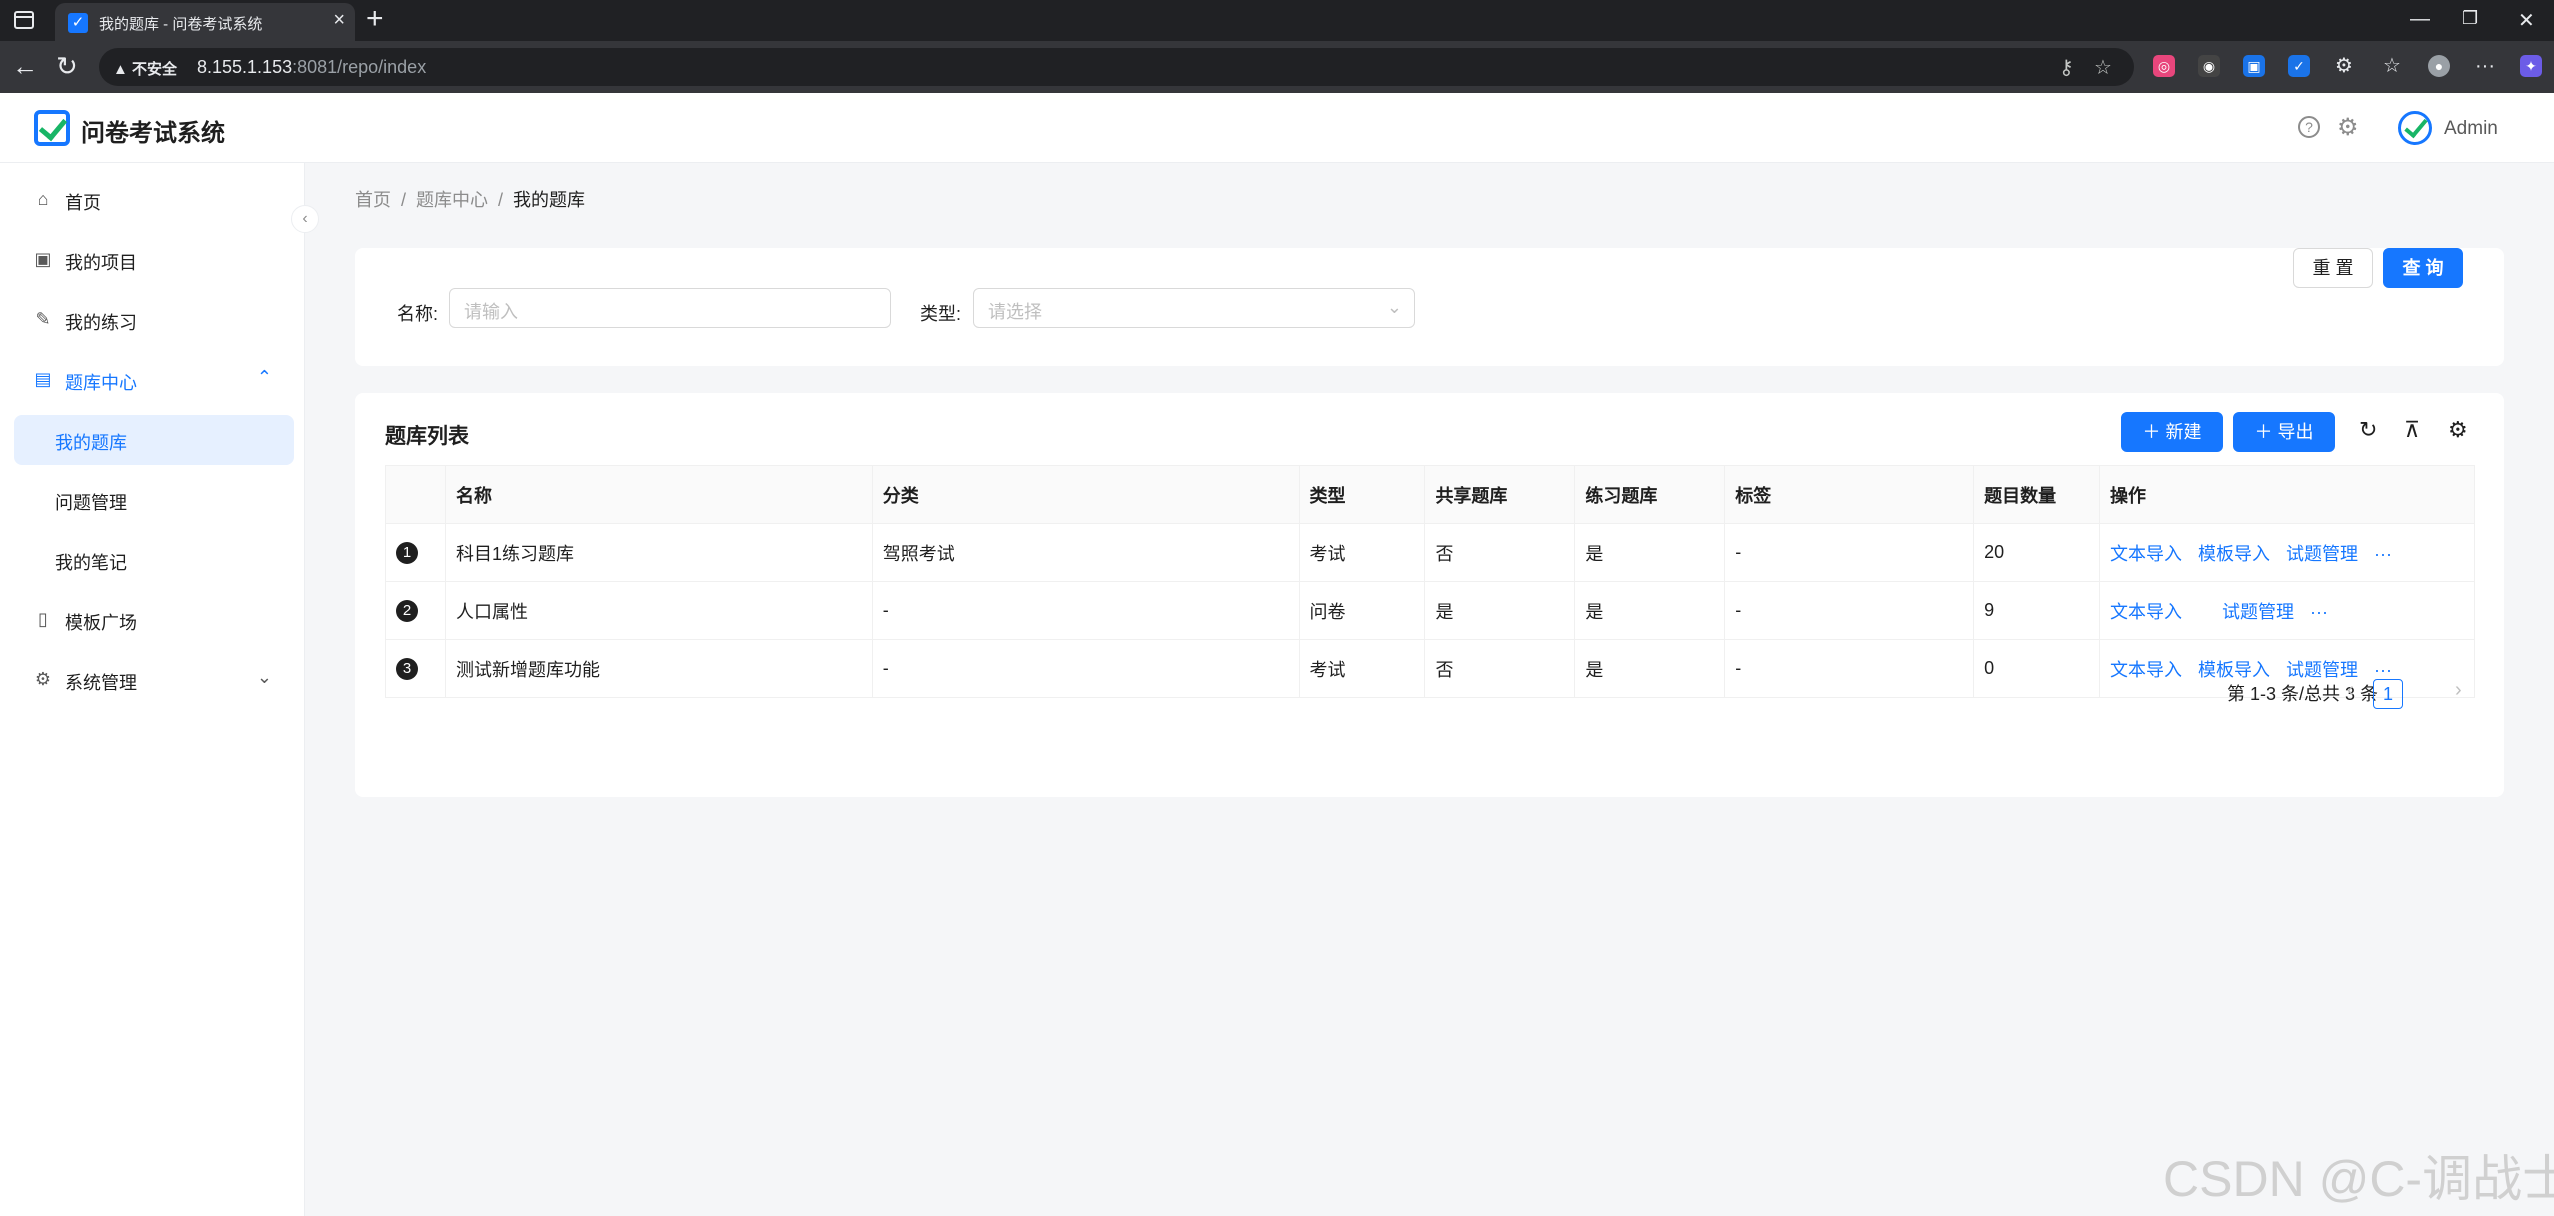  I want to click on help-icon: ?, so click(2309, 127).